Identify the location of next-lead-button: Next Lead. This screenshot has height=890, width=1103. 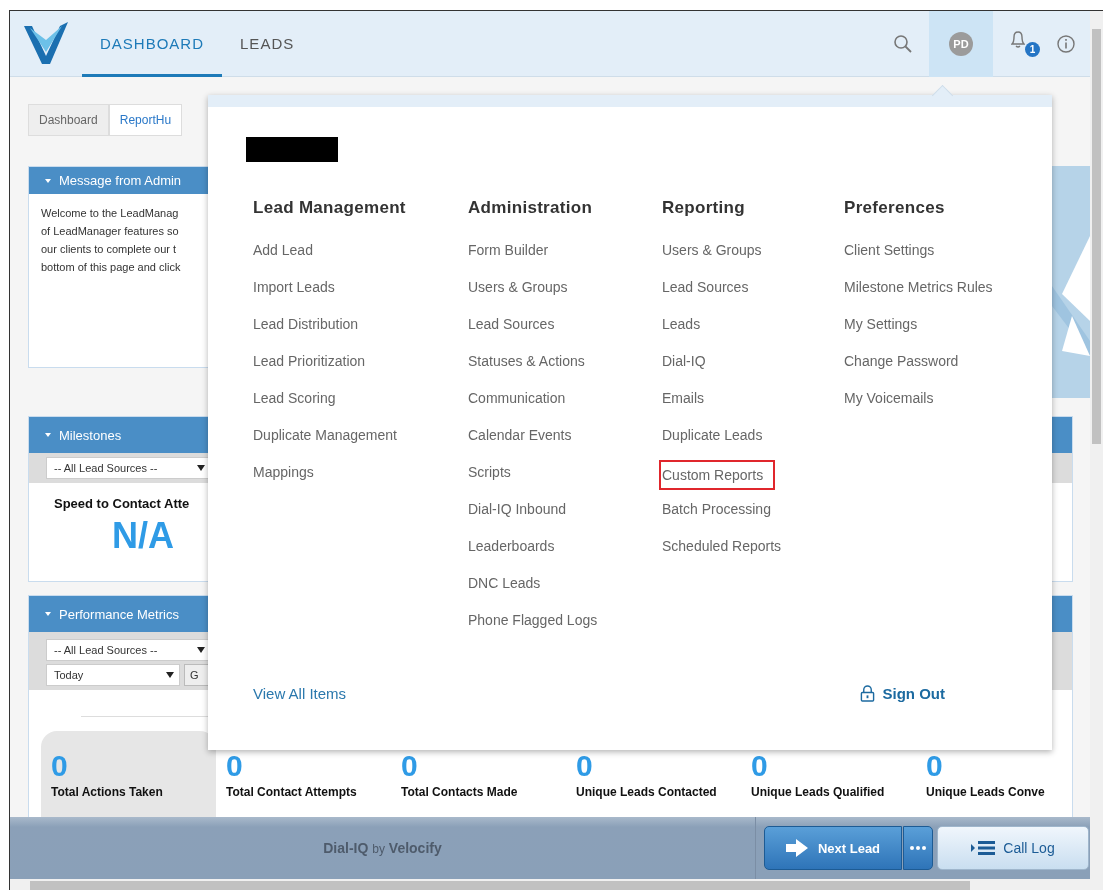
(833, 848).